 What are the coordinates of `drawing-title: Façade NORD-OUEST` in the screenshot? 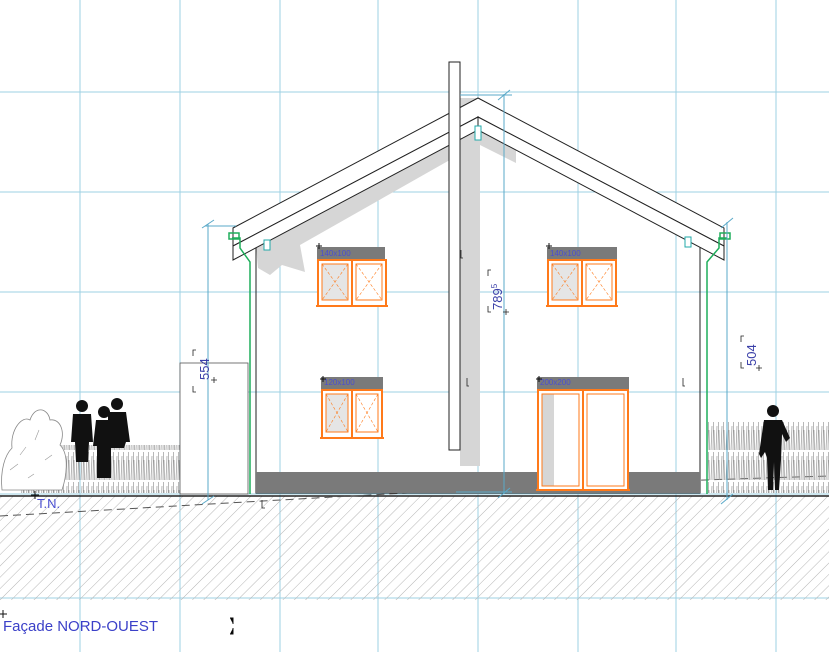 It's located at (80, 626).